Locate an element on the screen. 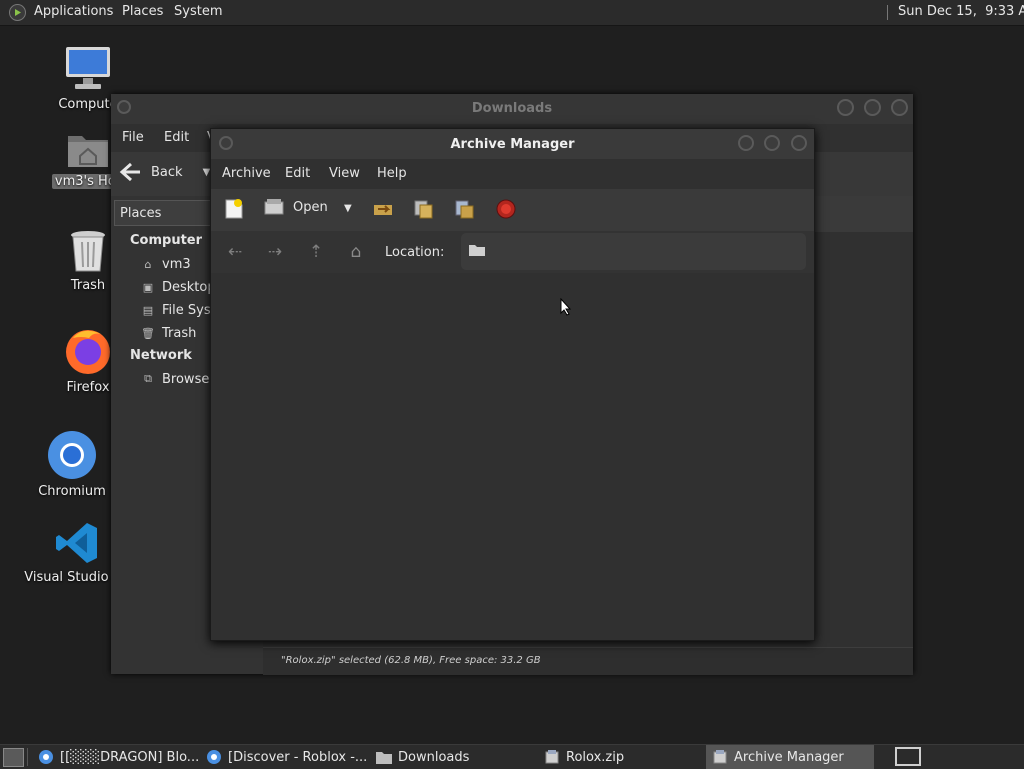  sidebar-item-vm3: ⌂ vm3 is located at coordinates (165, 264).